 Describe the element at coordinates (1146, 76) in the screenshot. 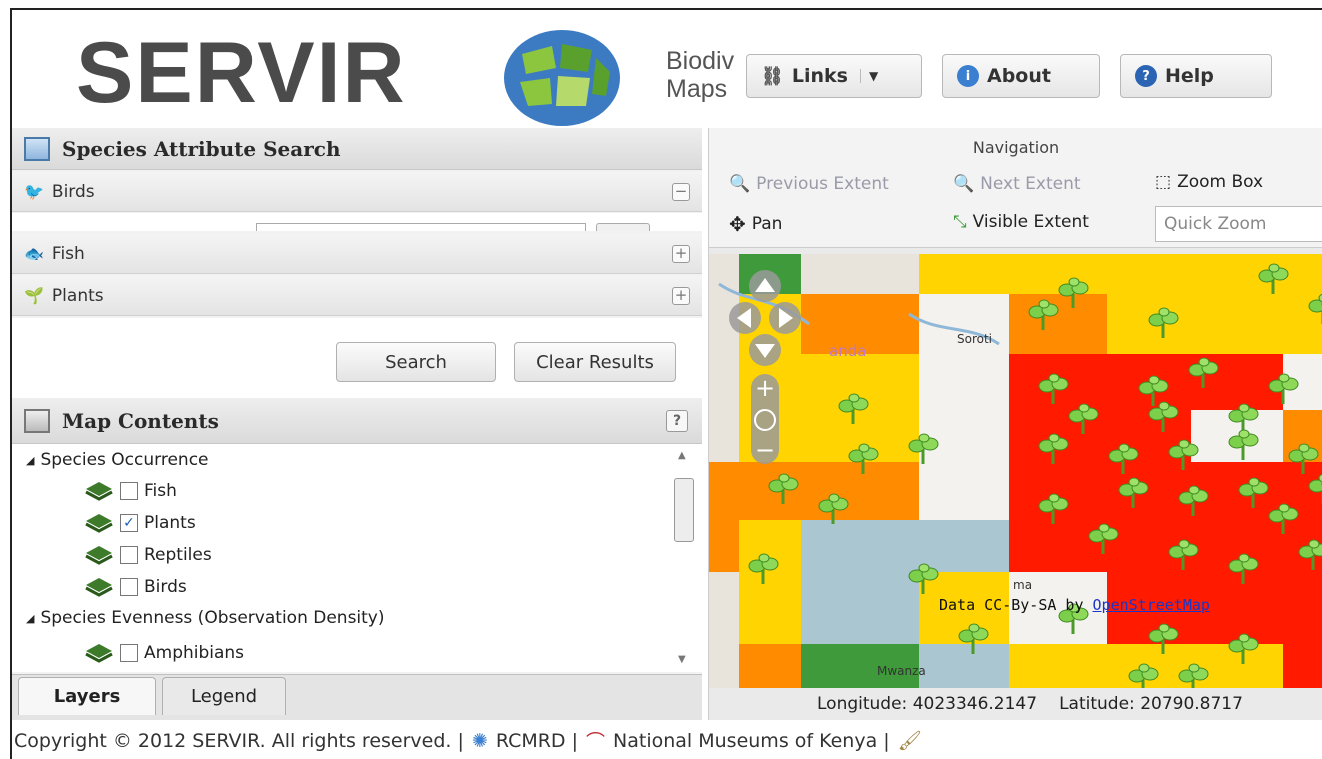

I see `question-icon: ?` at that location.